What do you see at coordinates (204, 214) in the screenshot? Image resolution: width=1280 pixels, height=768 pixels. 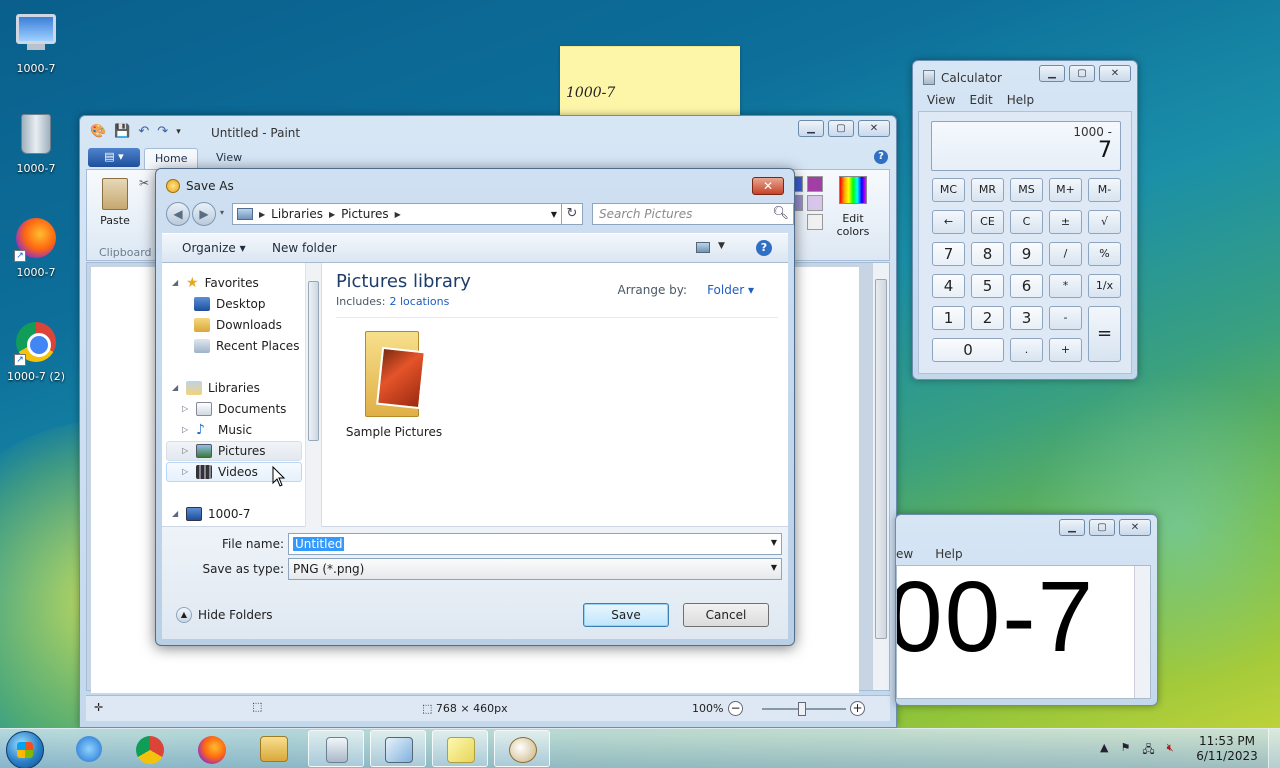 I see `forward-button: ▶` at bounding box center [204, 214].